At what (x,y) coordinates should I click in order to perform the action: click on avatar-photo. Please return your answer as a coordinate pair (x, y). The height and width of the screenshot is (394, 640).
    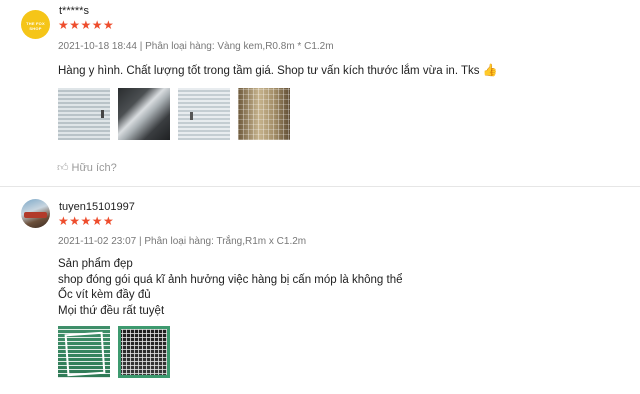
    Looking at the image, I should click on (35, 215).